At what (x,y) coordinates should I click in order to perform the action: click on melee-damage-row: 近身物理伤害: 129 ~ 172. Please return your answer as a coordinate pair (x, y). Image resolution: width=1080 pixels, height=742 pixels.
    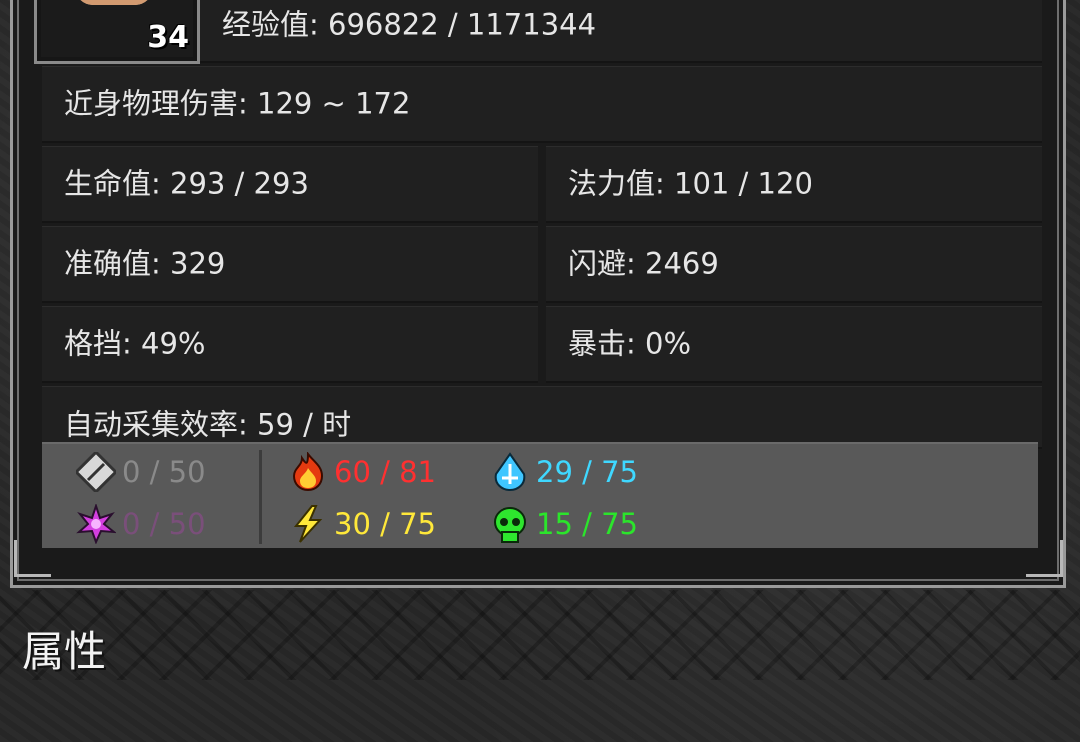
    Looking at the image, I should click on (542, 103).